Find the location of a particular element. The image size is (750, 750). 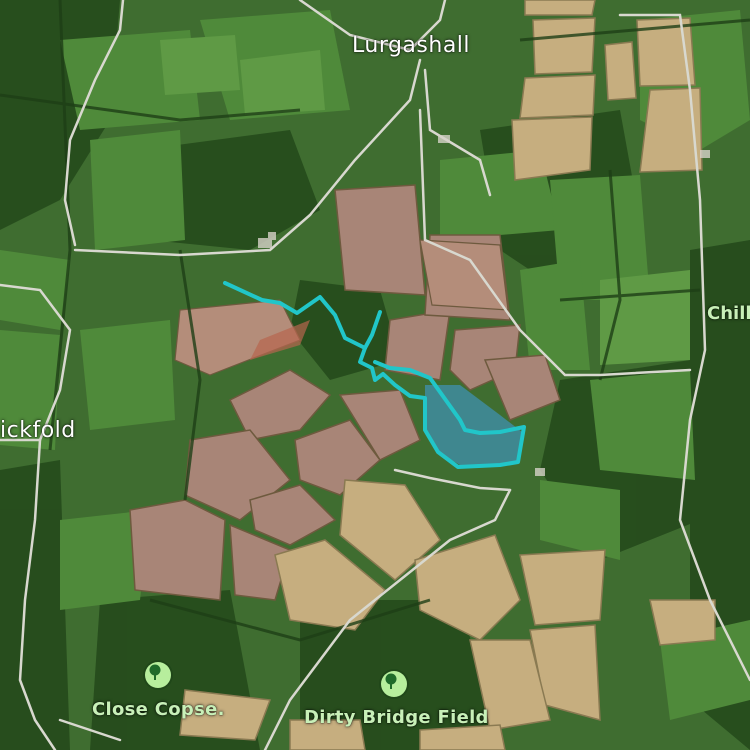

poi-label-dirty-bridge-field: Dirty Bridge Field is located at coordinates (396, 717).